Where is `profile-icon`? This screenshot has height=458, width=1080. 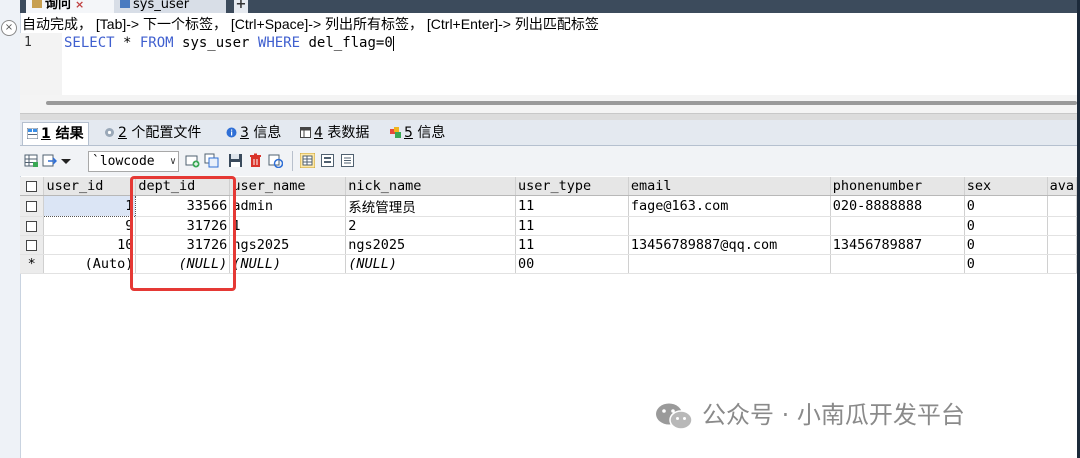
profile-icon is located at coordinates (109, 132).